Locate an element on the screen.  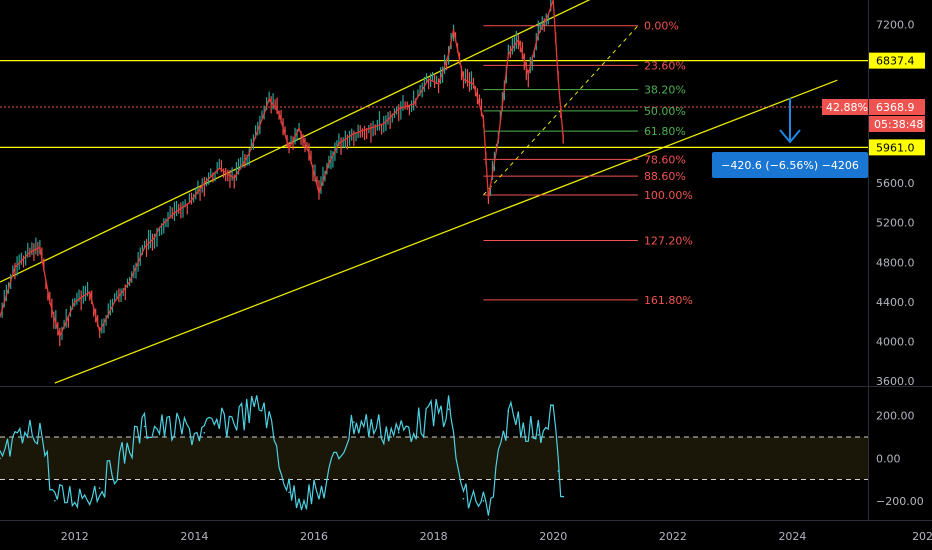
time-tick-label-1: 2014 is located at coordinates (194, 536).